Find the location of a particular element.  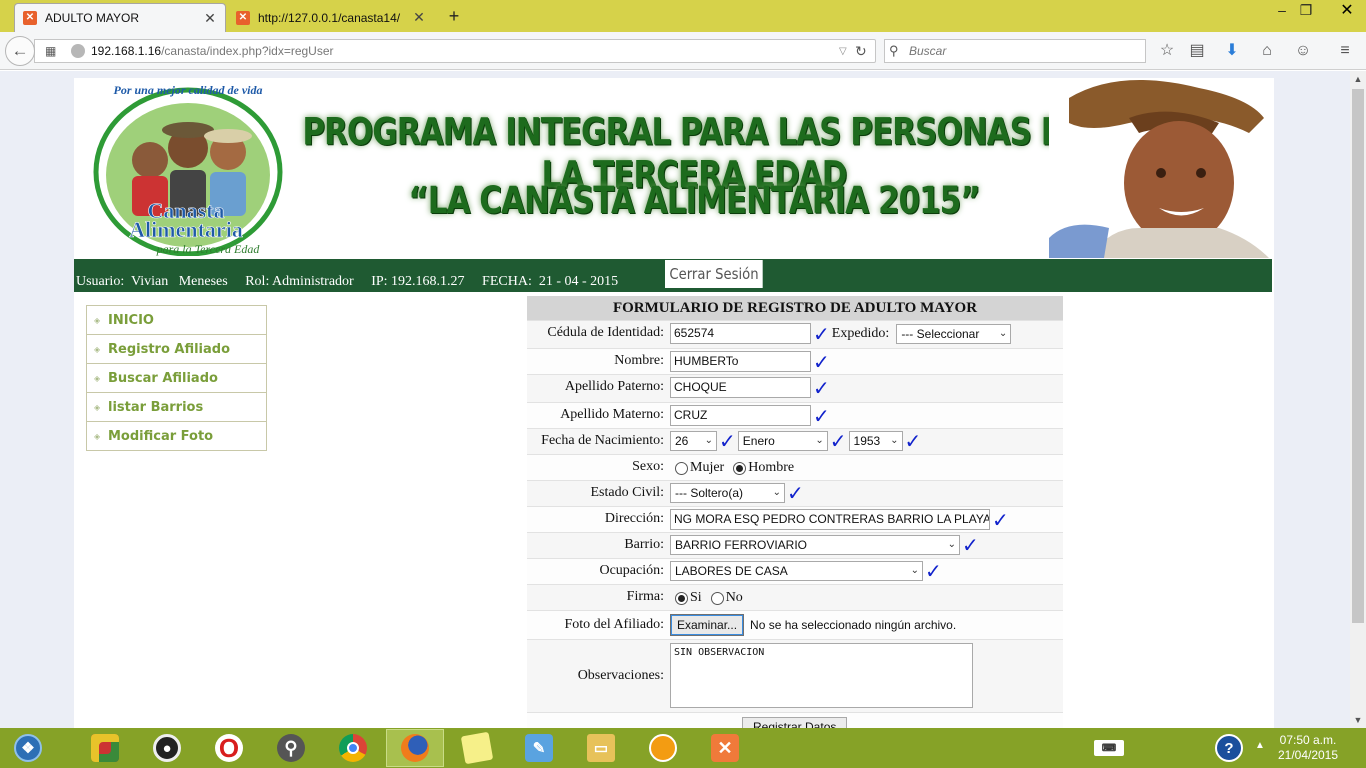

search-input is located at coordinates (1027, 51).